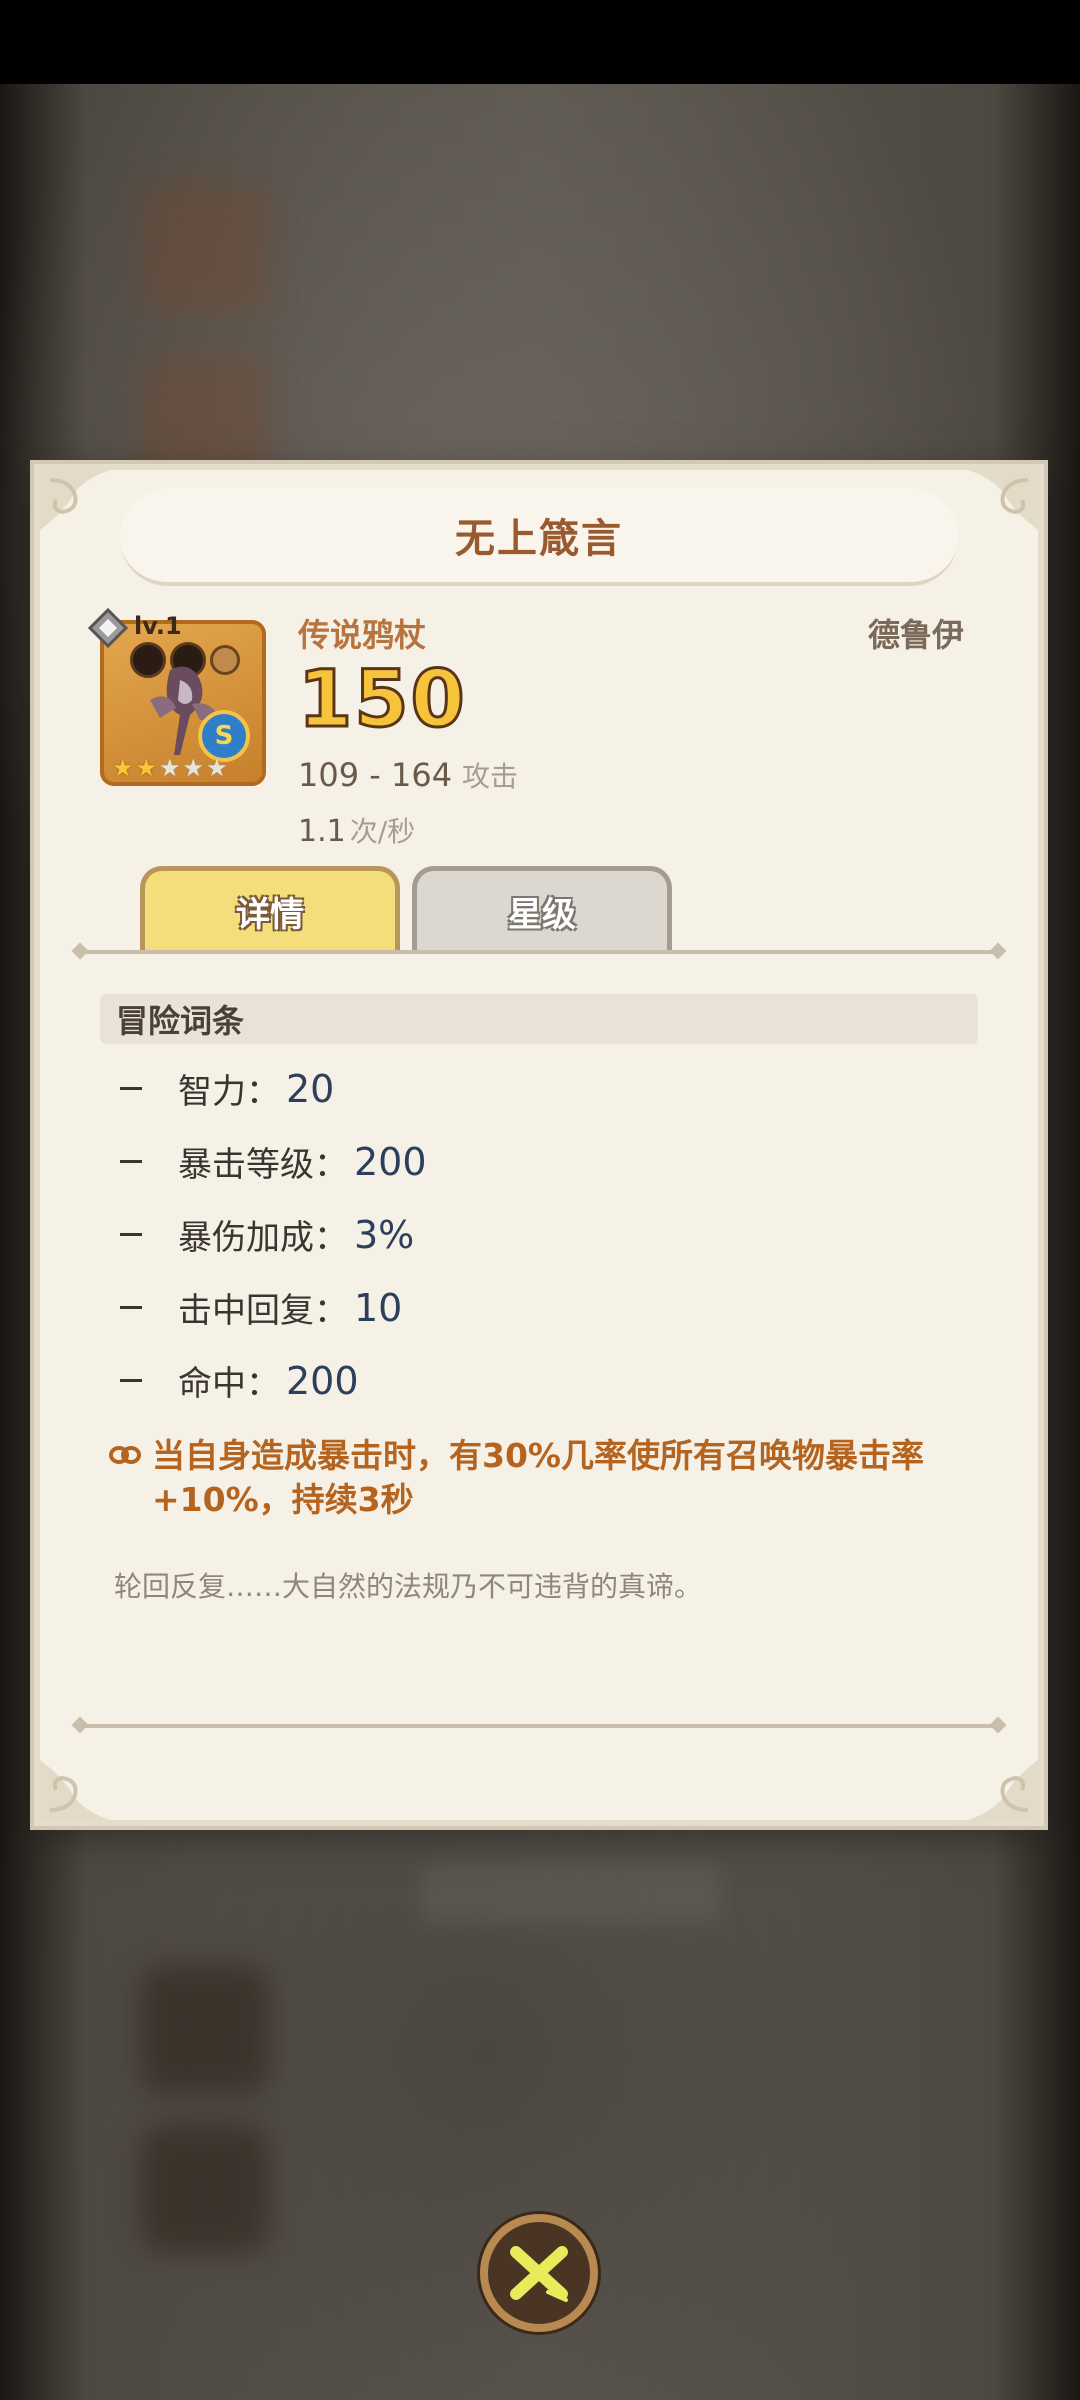  Describe the element at coordinates (490, 776) in the screenshot. I see `damage-label: 攻击` at that location.